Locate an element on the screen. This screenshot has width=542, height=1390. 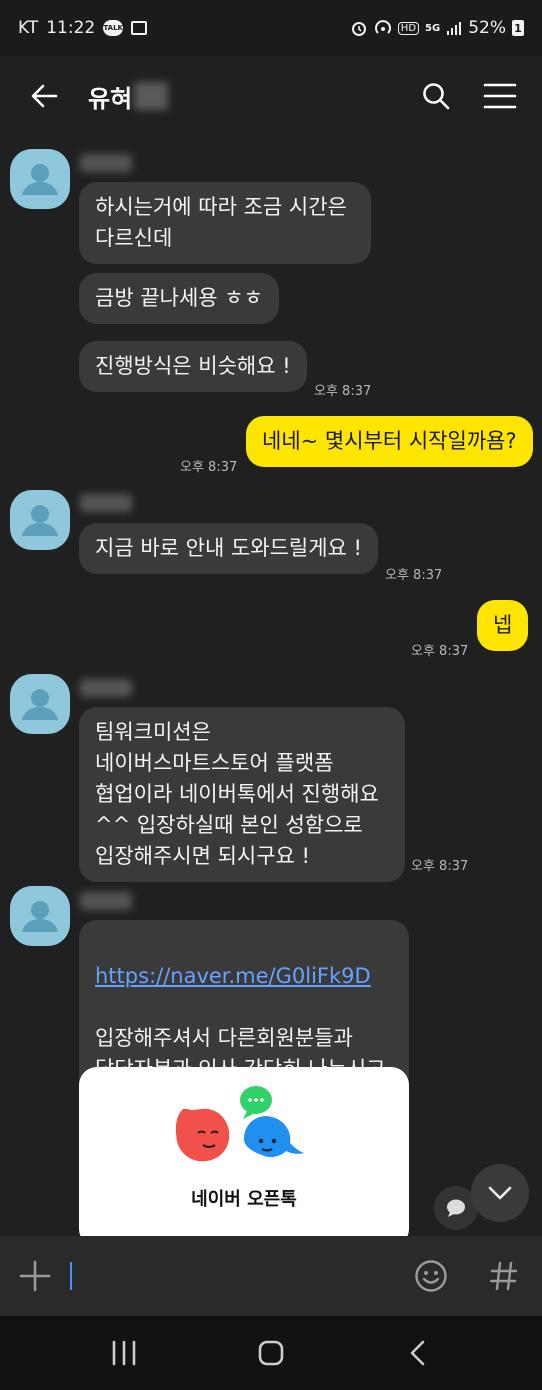
status-bar: KT 11:22 TALK HD 5G 52% 1 is located at coordinates (271, 28).